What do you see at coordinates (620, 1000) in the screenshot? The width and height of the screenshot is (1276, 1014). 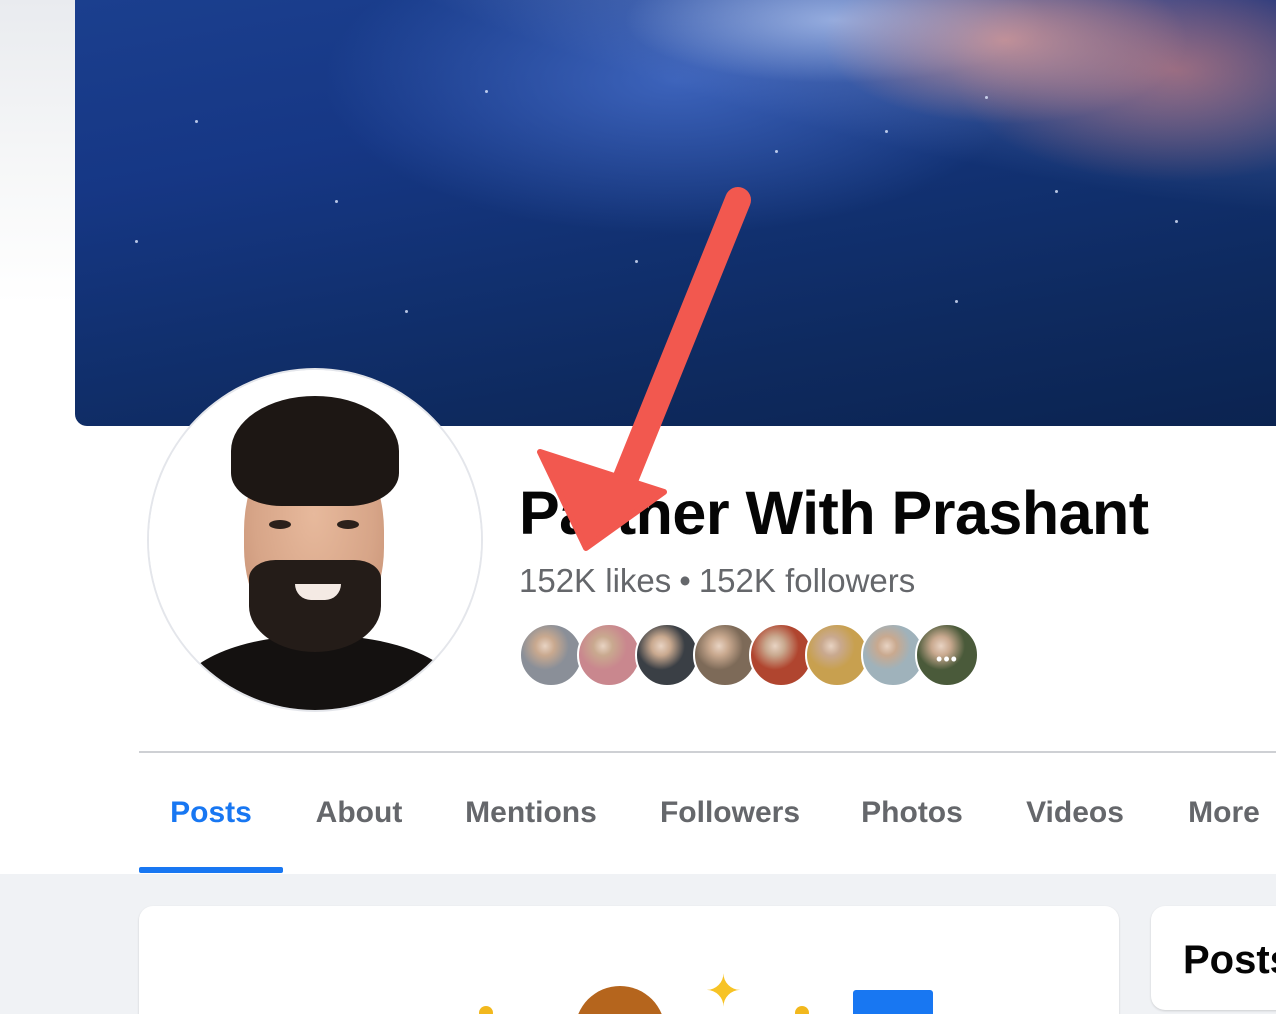 I see `illustration-shape` at bounding box center [620, 1000].